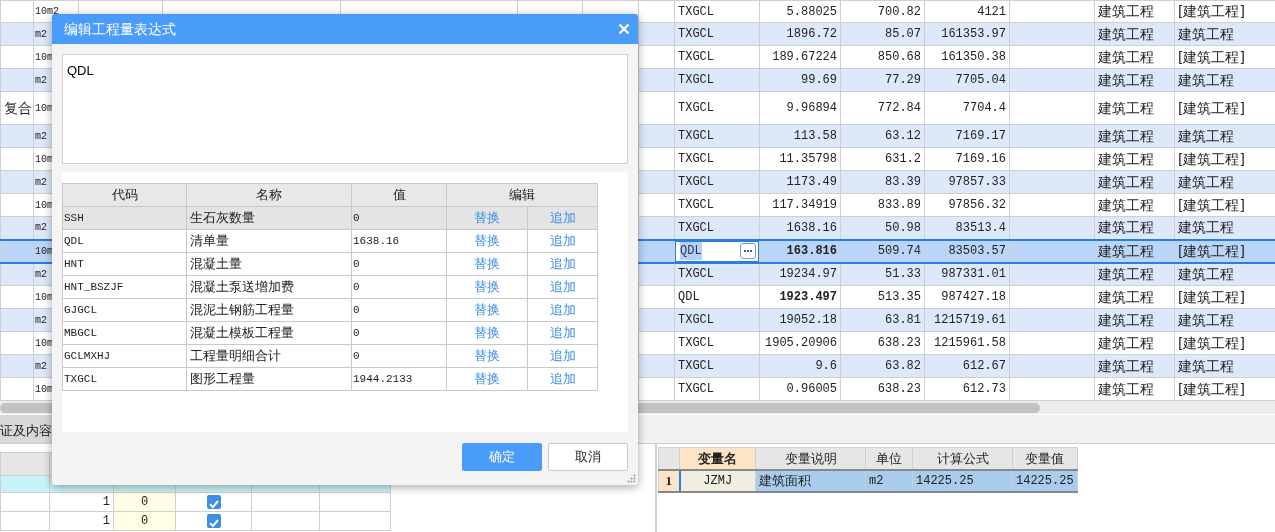 This screenshot has height=532, width=1275. Describe the element at coordinates (691, 251) in the screenshot. I see `selected-text: QDL` at that location.